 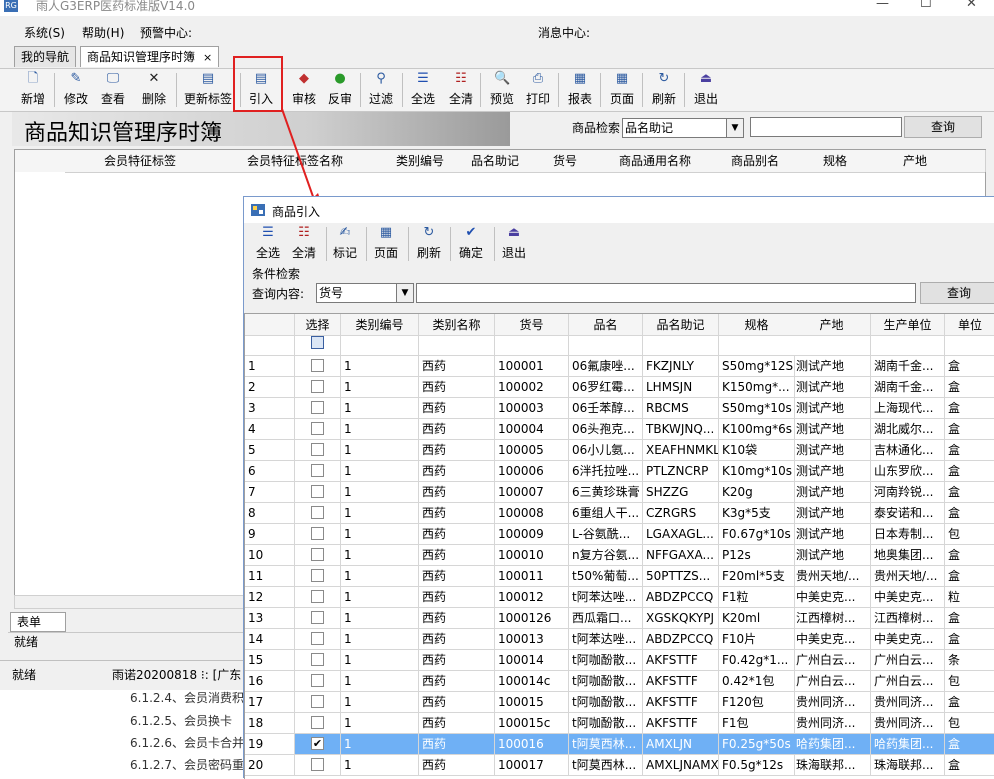 What do you see at coordinates (304, 90) in the screenshot?
I see `toolbar-button-audit: ◆ 审核` at bounding box center [304, 90].